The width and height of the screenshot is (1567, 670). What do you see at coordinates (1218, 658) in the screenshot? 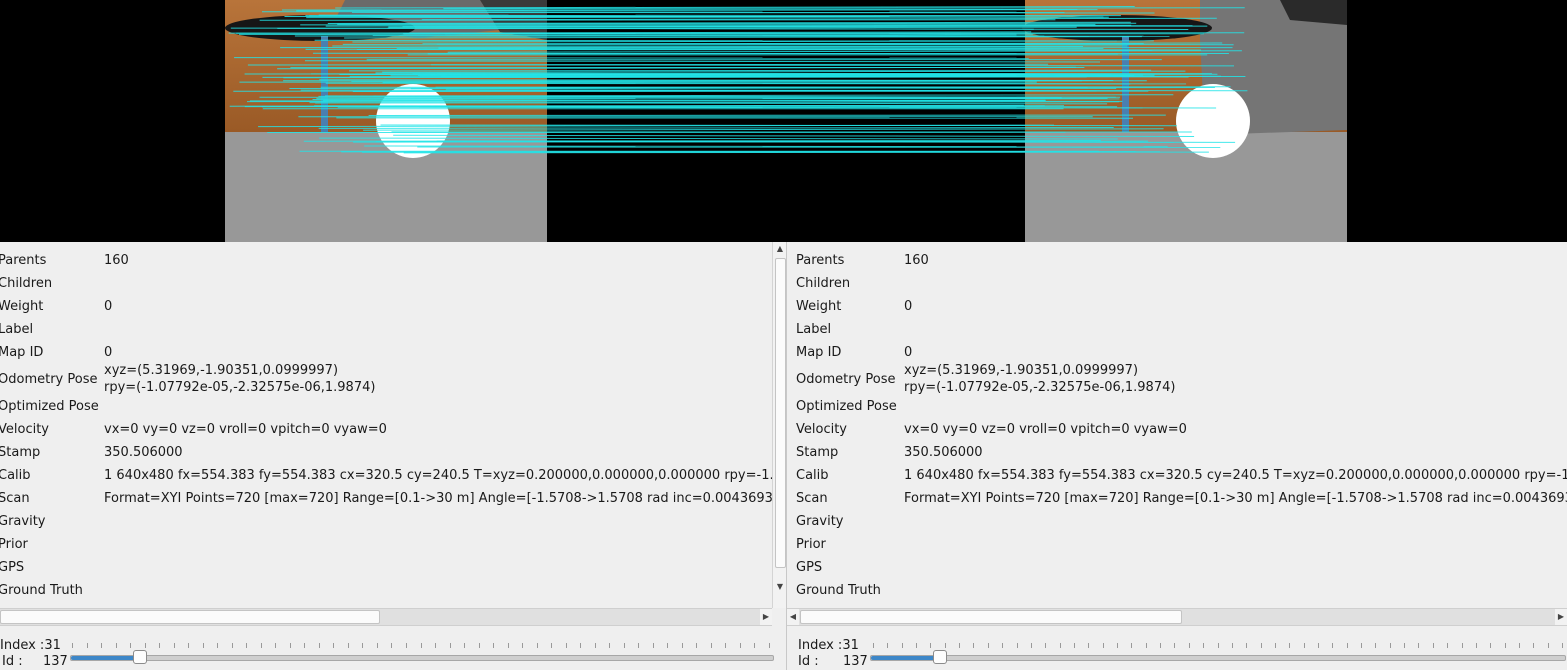
I see `right-slider-track` at bounding box center [1218, 658].